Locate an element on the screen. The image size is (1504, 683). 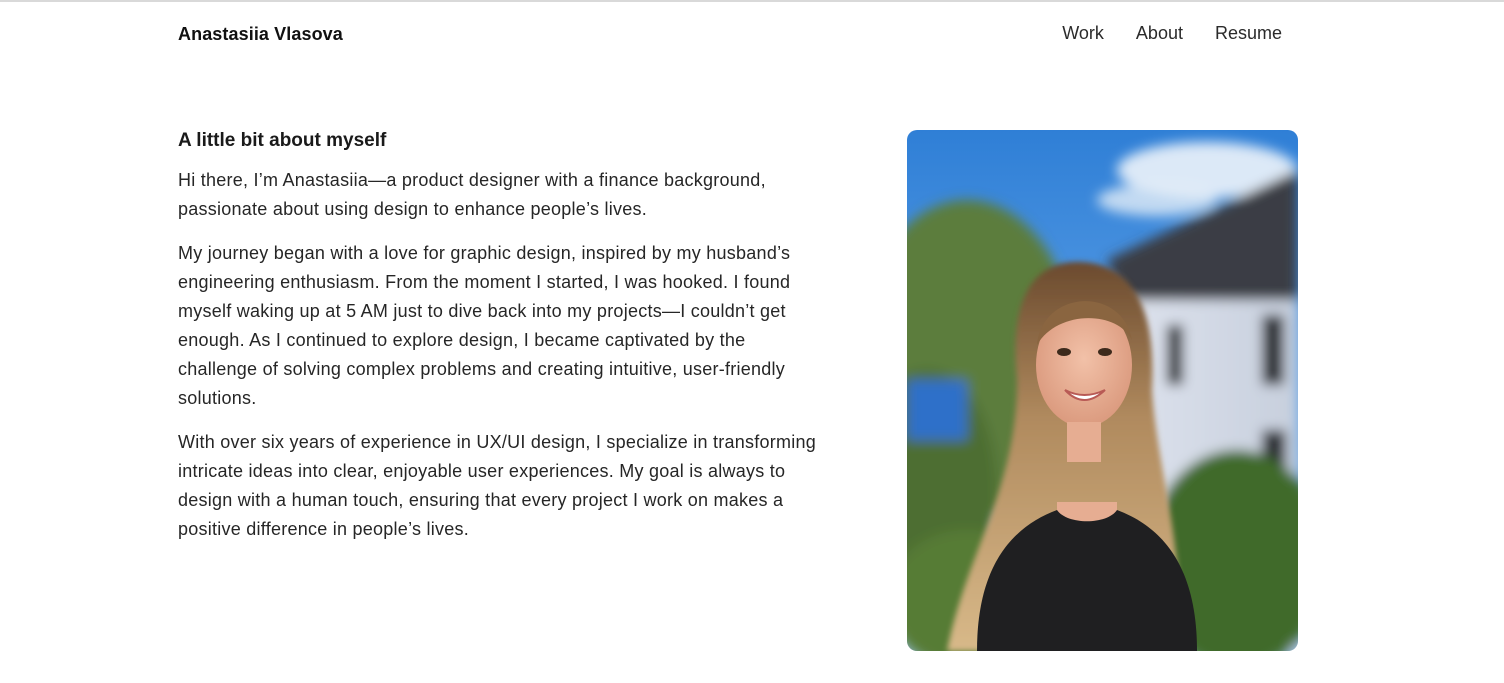
nav-link-resume: Resume is located at coordinates (1248, 33).